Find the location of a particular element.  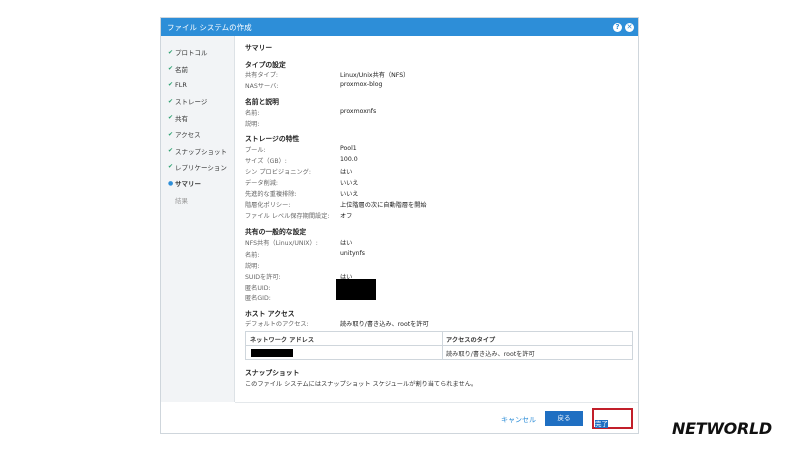

access-type-header: アクセスのタイプ is located at coordinates (471, 340).